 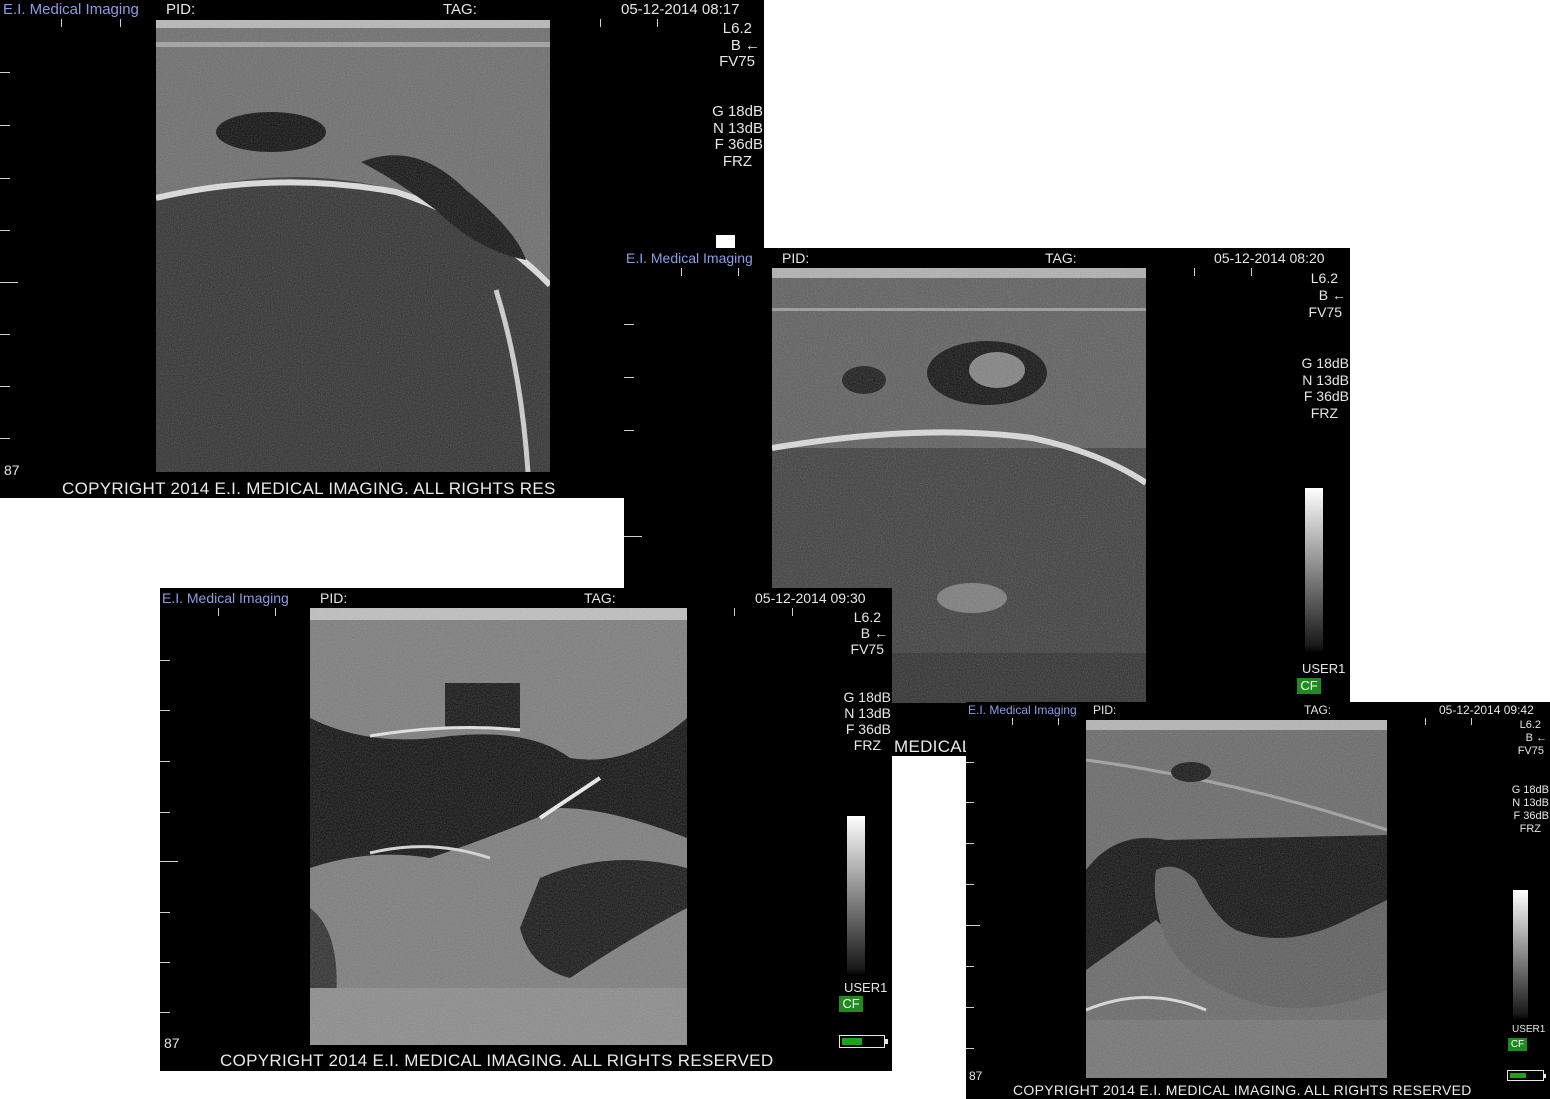 I want to click on gray-scale-swatch, so click(x=725, y=241).